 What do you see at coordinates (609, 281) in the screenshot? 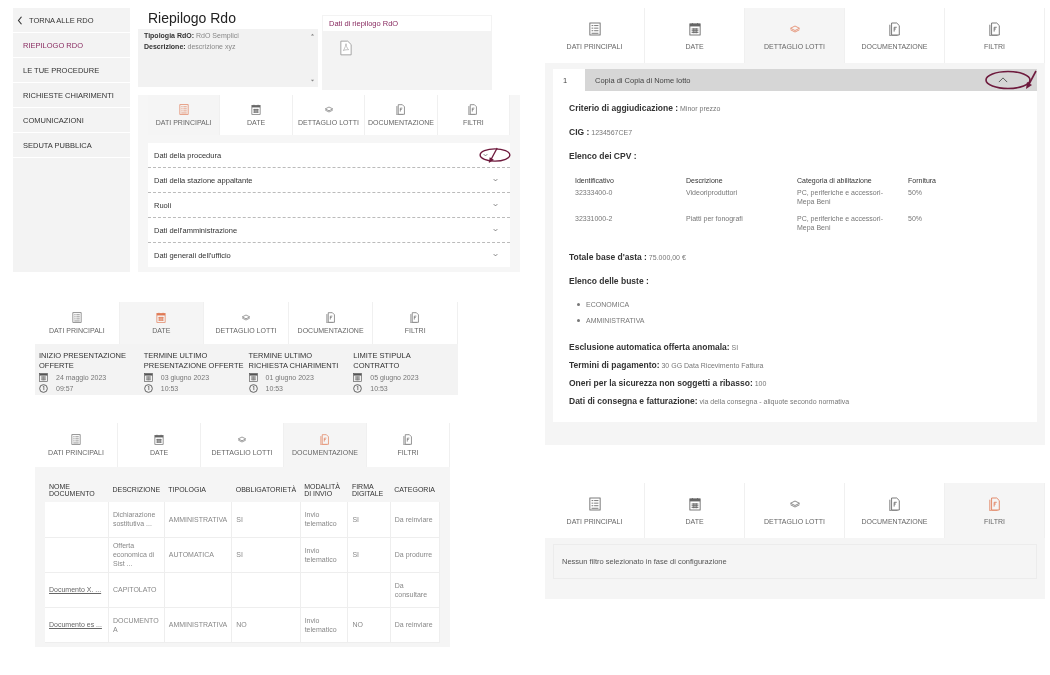
I see `section-title: Elenco delle buste :` at bounding box center [609, 281].